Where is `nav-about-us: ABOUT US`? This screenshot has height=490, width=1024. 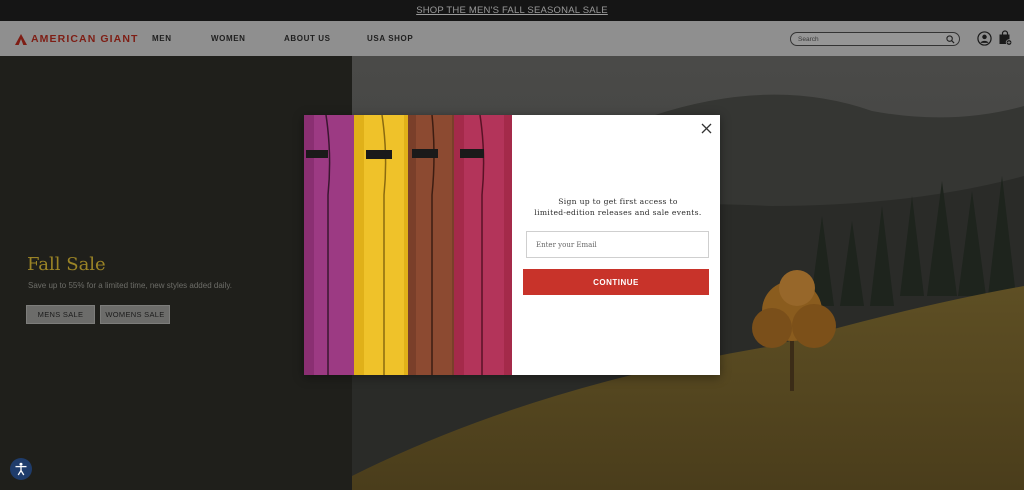 nav-about-us: ABOUT US is located at coordinates (307, 38).